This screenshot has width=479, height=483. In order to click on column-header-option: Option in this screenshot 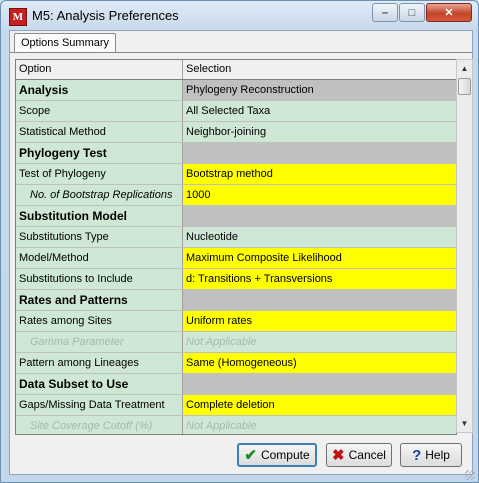, I will do `click(99, 69)`.